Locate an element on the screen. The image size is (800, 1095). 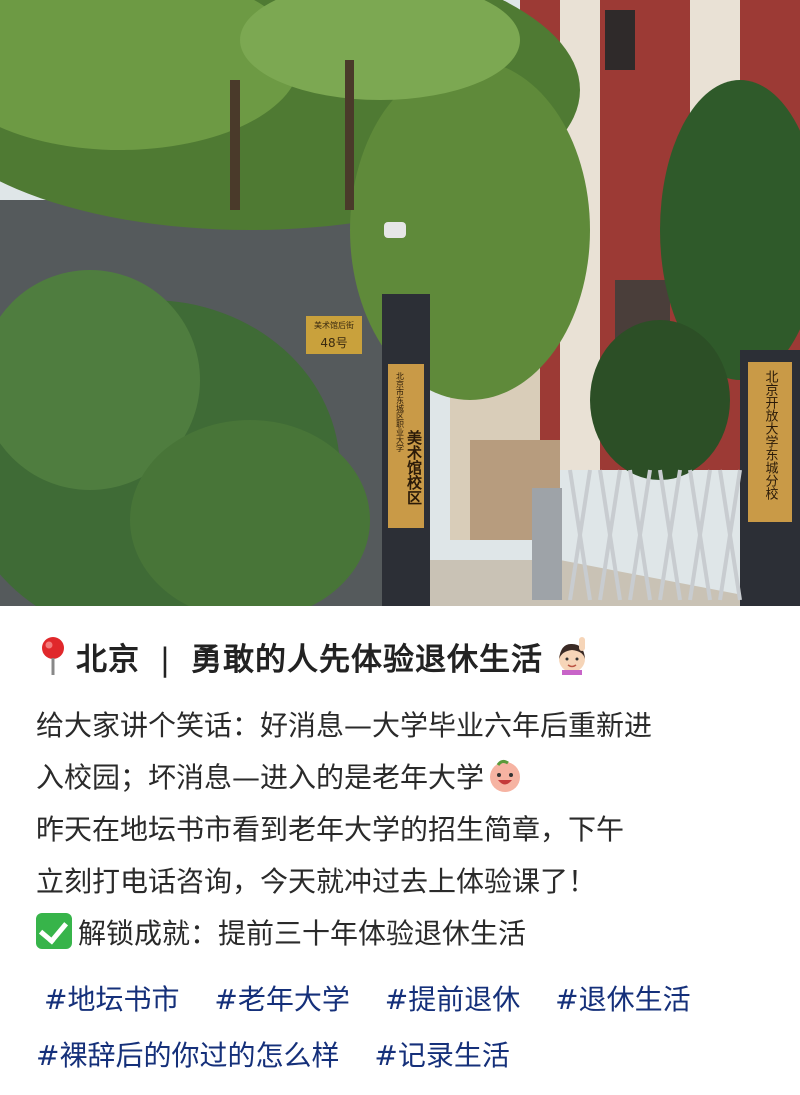
body-line-2-text: 入校园；坏消息—进入的是老年大学 is located at coordinates (260, 777).